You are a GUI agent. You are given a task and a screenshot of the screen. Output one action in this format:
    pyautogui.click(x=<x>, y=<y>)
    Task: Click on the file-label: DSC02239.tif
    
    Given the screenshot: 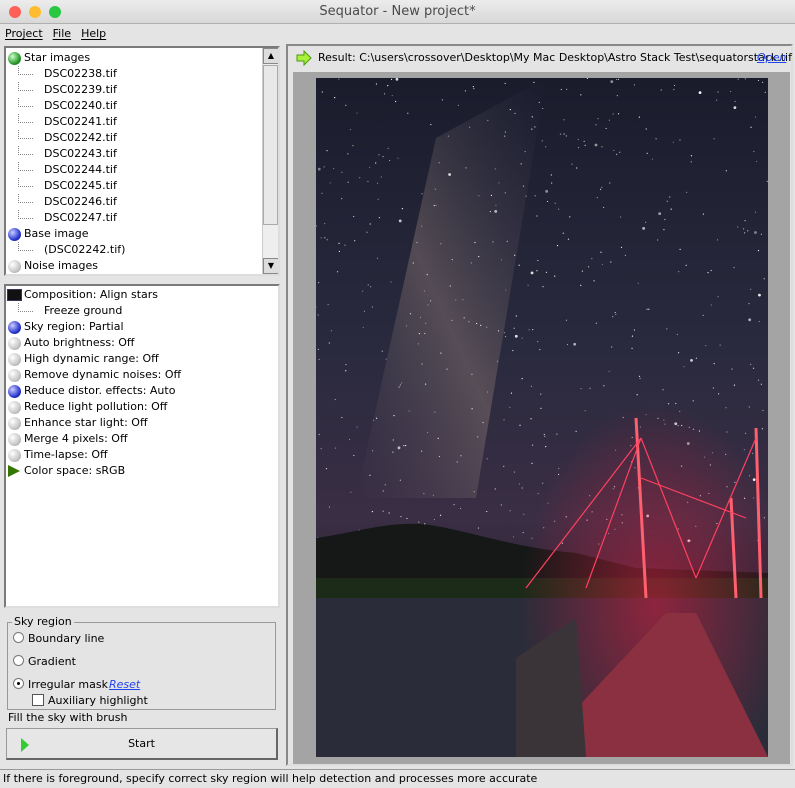 What is the action you would take?
    pyautogui.click(x=80, y=89)
    